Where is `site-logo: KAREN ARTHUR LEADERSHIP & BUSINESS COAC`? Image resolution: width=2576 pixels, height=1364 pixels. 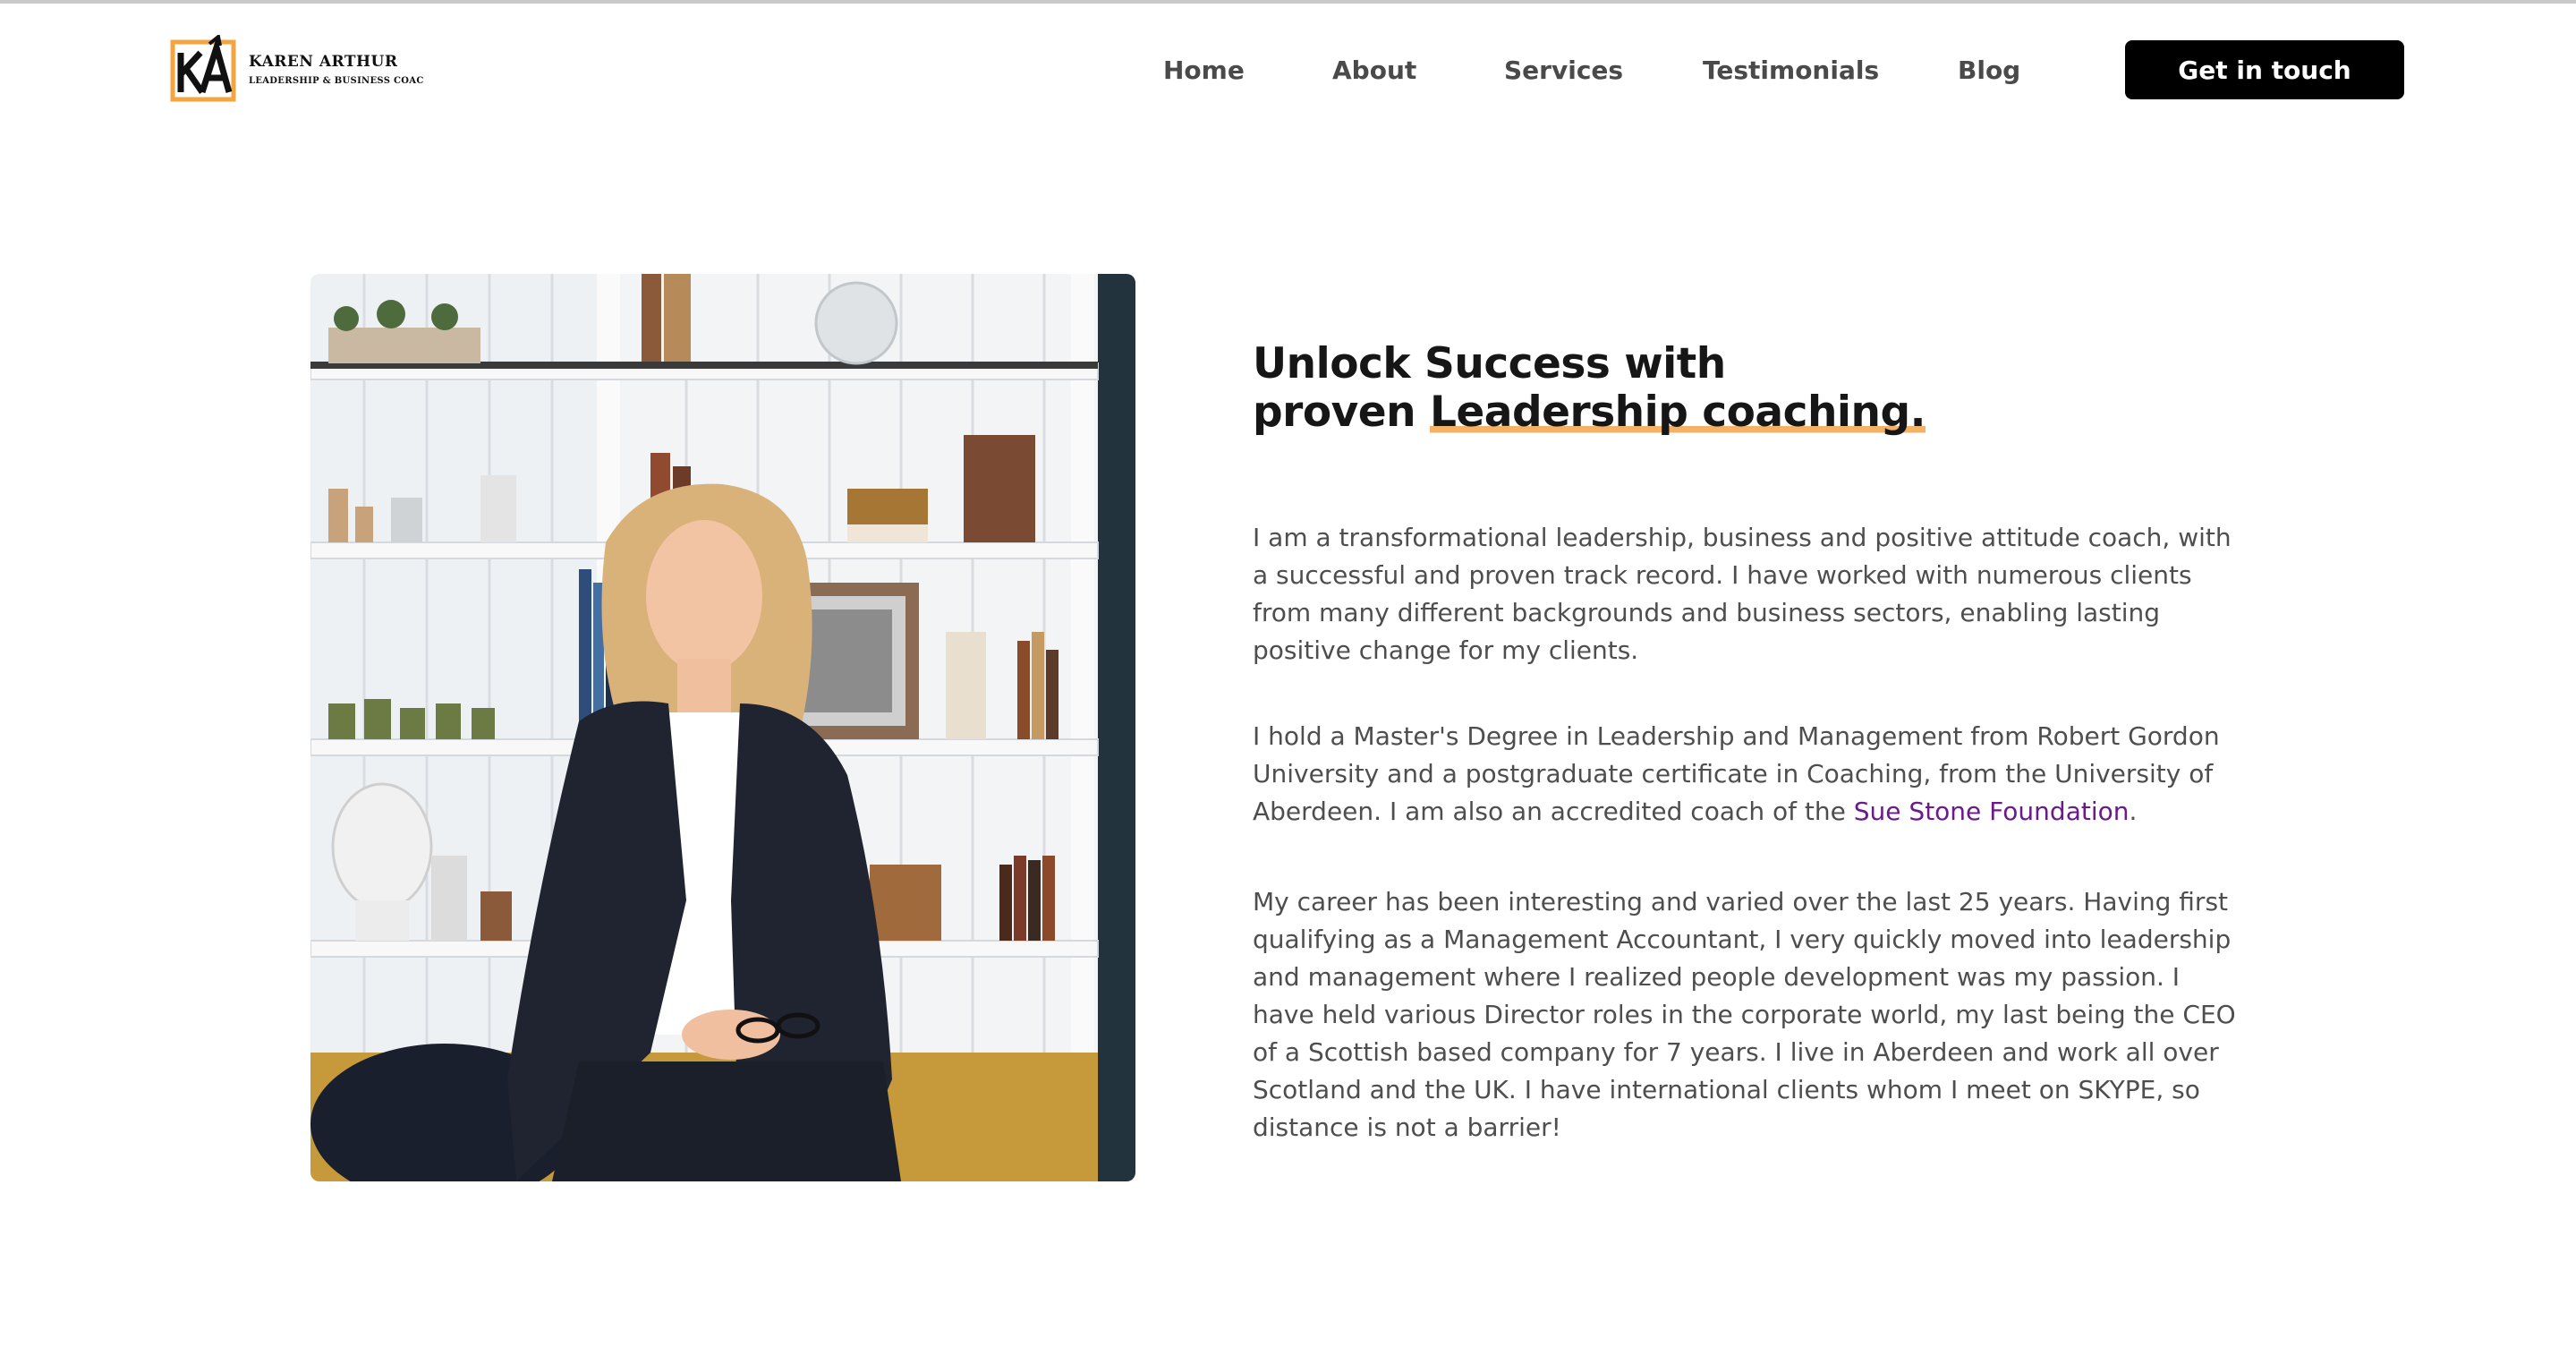 site-logo: KAREN ARTHUR LEADERSHIP & BUSINESS COAC is located at coordinates (297, 68).